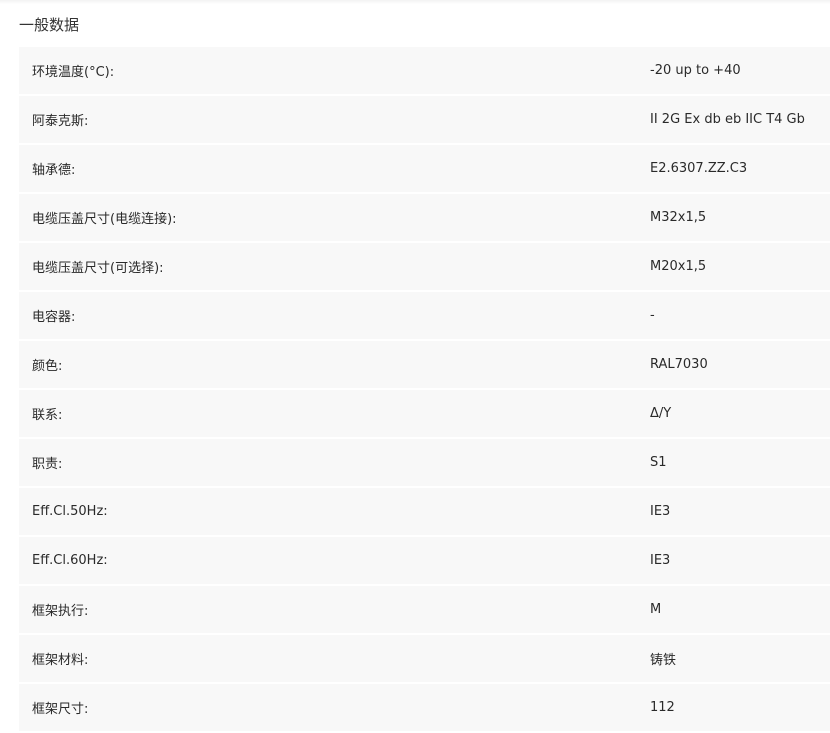 The image size is (830, 733). Describe the element at coordinates (330, 659) in the screenshot. I see `spec-label: 框架材料:` at that location.